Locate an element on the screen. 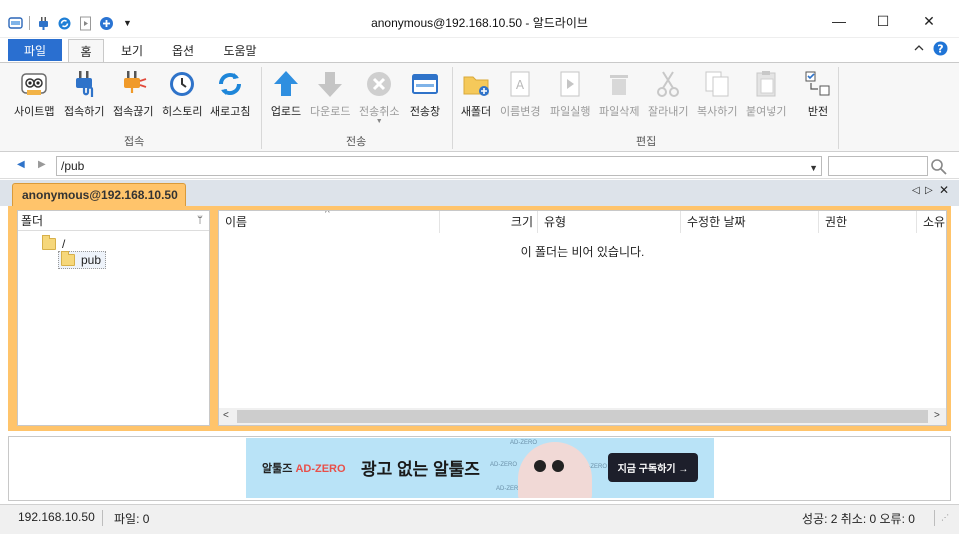 The image size is (959, 534). tab-home: 홈 is located at coordinates (86, 50).